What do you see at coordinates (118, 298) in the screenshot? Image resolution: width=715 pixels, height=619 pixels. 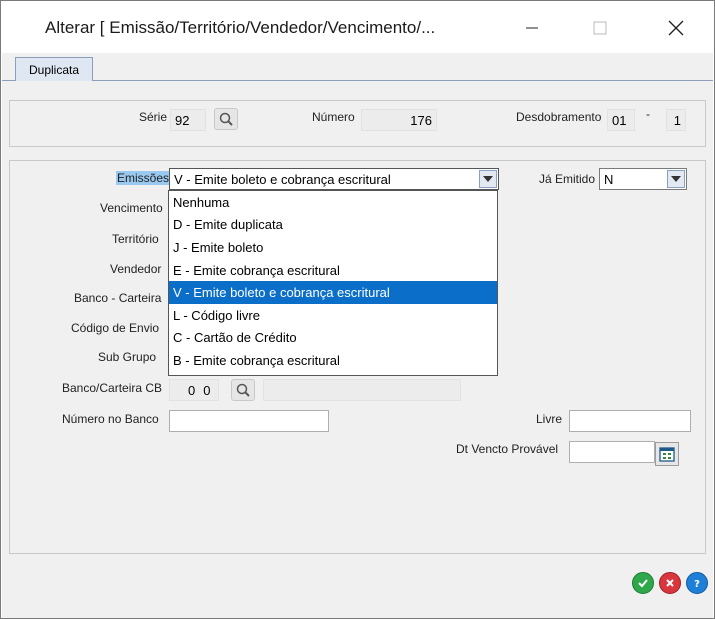 I see `banco-carteira-label: Banco - Carteira` at bounding box center [118, 298].